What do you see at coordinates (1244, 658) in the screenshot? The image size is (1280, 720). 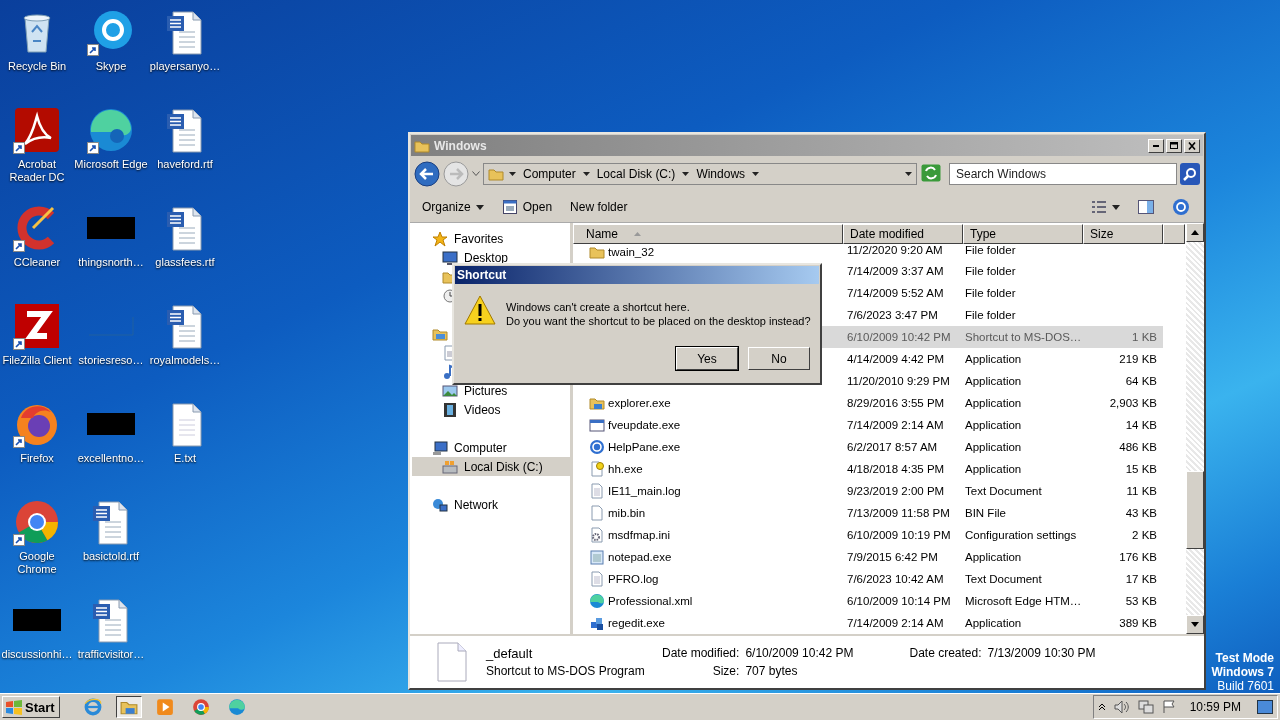 I see `watermark-text: Test Mode` at bounding box center [1244, 658].